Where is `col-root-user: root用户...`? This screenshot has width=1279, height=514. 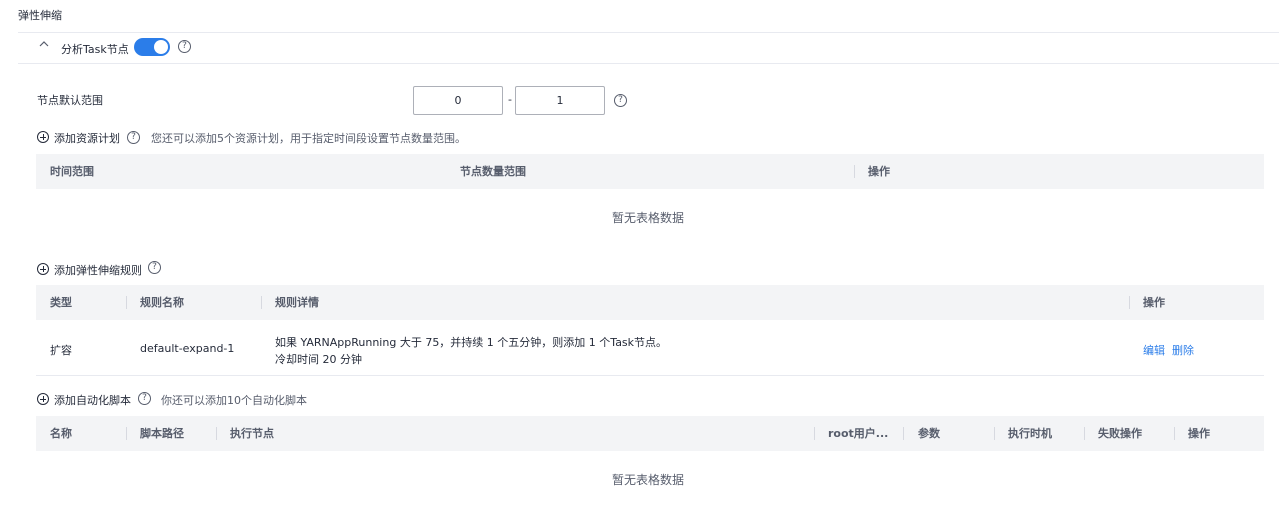
col-root-user: root用户... is located at coordinates (858, 433).